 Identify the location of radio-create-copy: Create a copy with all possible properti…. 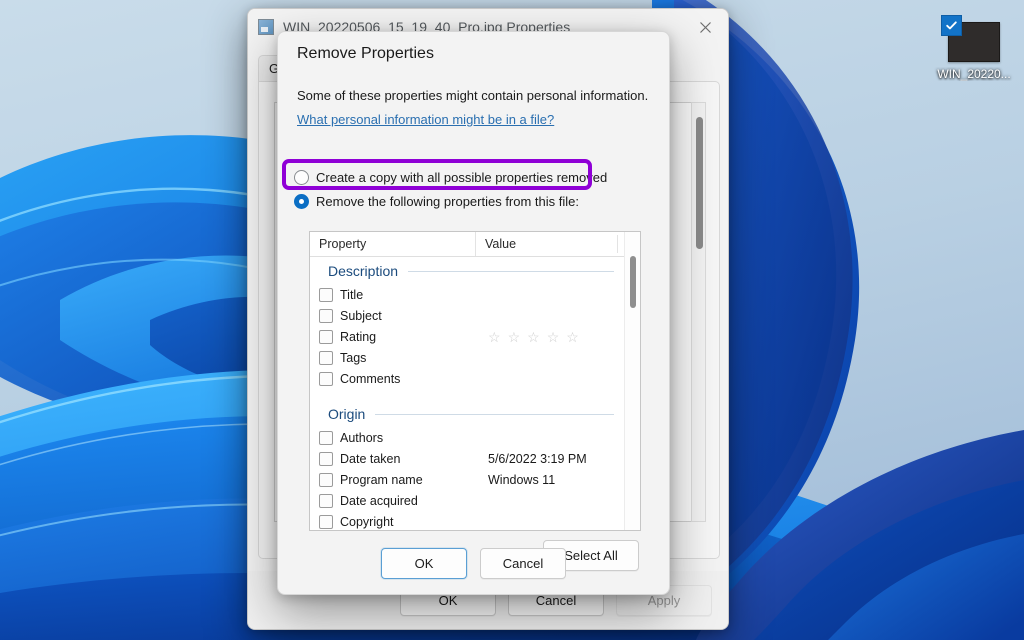
(450, 177).